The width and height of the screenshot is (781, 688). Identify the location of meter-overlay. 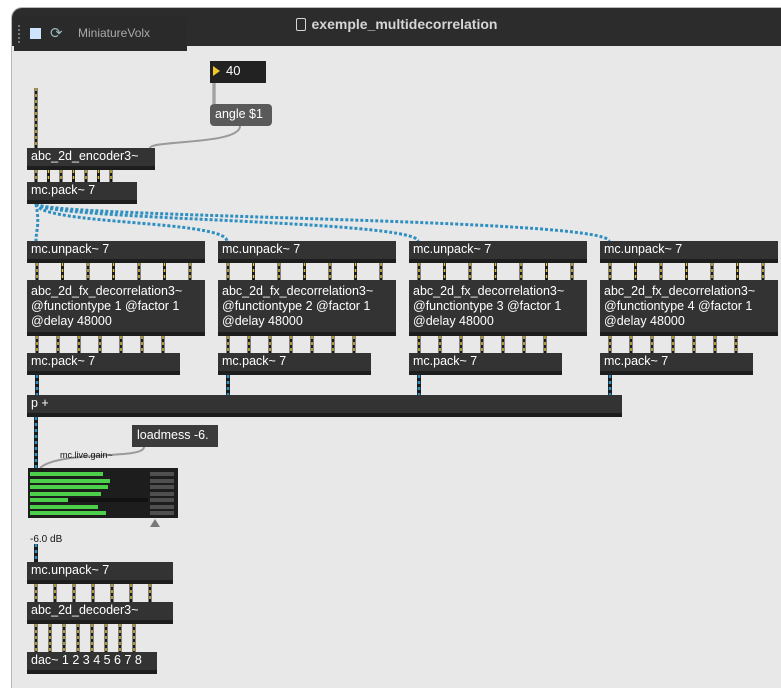
(108, 500).